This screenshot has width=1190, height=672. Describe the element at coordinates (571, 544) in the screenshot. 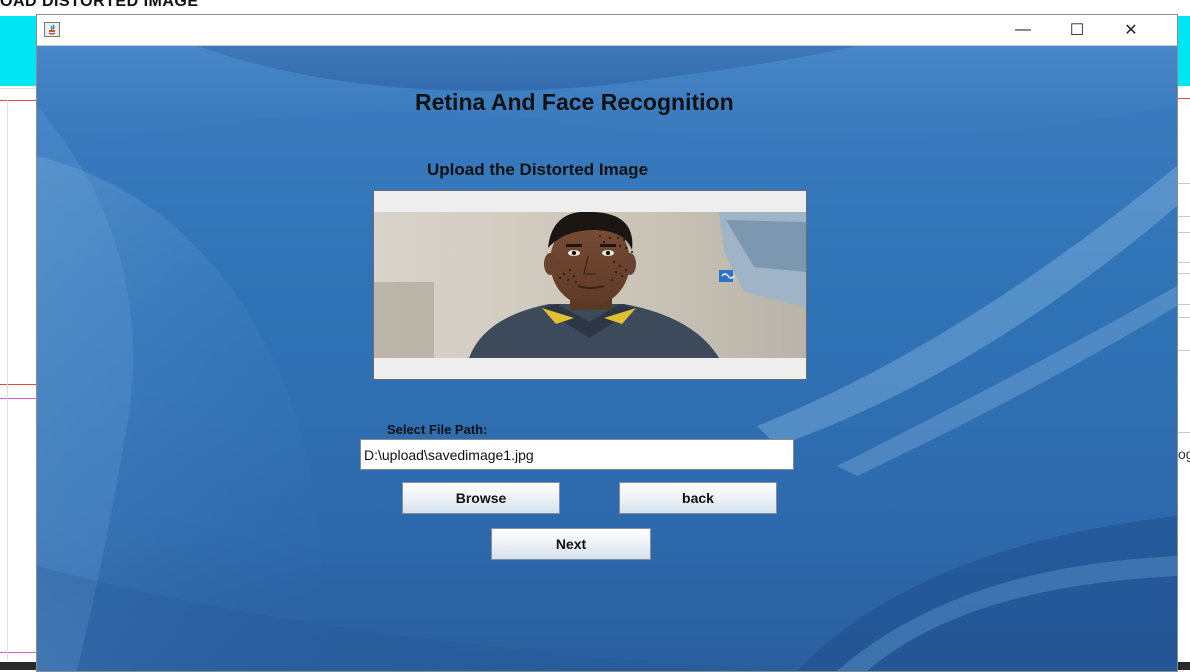

I see `next-button: Next` at that location.